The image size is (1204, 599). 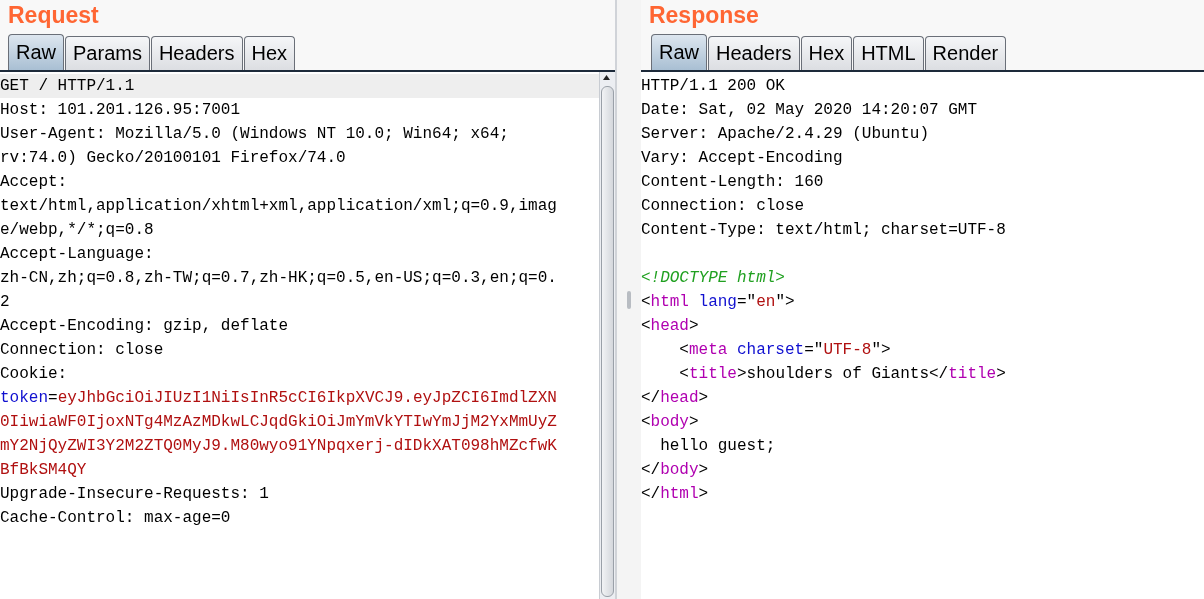 What do you see at coordinates (278, 278) in the screenshot?
I see `code-line: zh-CN,zh;q=0.8,zh-TW;q=0.7,zh-HK;q=0.5,en-US;q=0.3,en;q=0.` at bounding box center [278, 278].